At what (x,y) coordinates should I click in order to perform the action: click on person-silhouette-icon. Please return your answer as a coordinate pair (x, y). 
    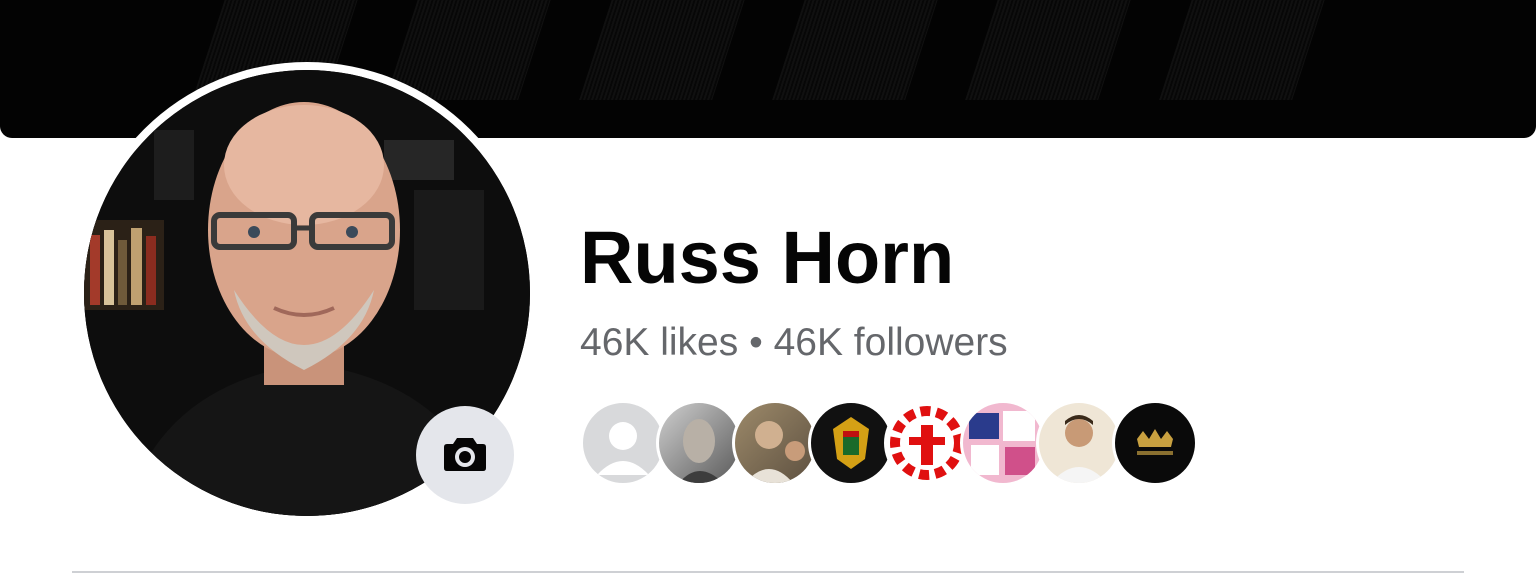
    Looking at the image, I should click on (623, 452).